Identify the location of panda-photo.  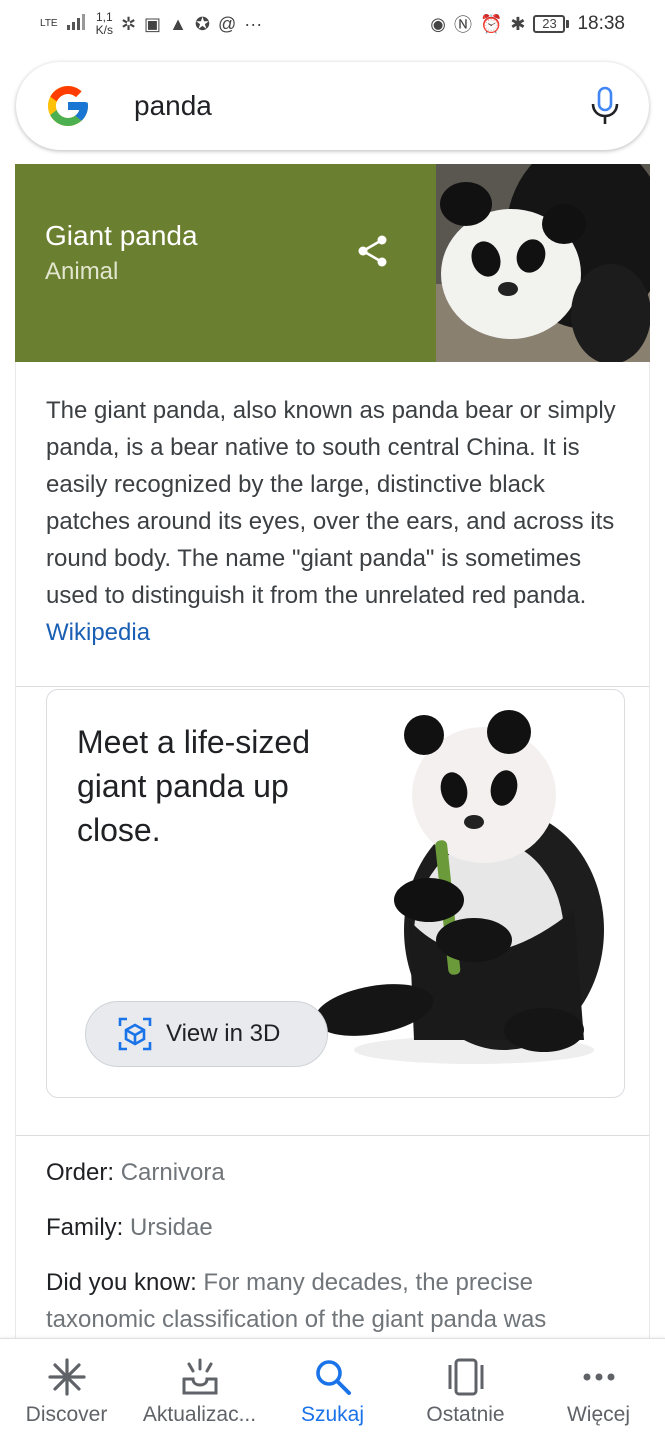
(543, 263).